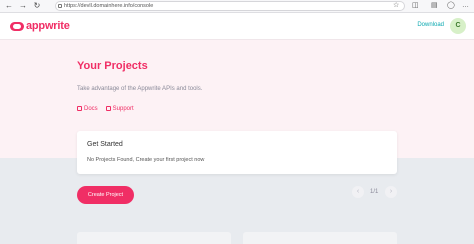 This screenshot has width=474, height=244. I want to click on appwrite-logo-icon, so click(17, 26).